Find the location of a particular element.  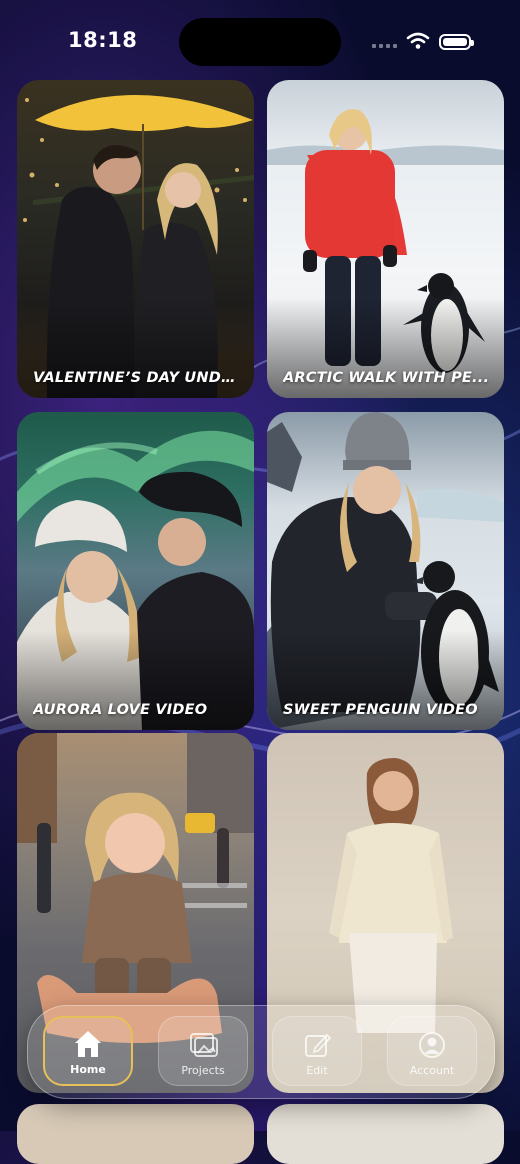

dynamic-island is located at coordinates (260, 42).